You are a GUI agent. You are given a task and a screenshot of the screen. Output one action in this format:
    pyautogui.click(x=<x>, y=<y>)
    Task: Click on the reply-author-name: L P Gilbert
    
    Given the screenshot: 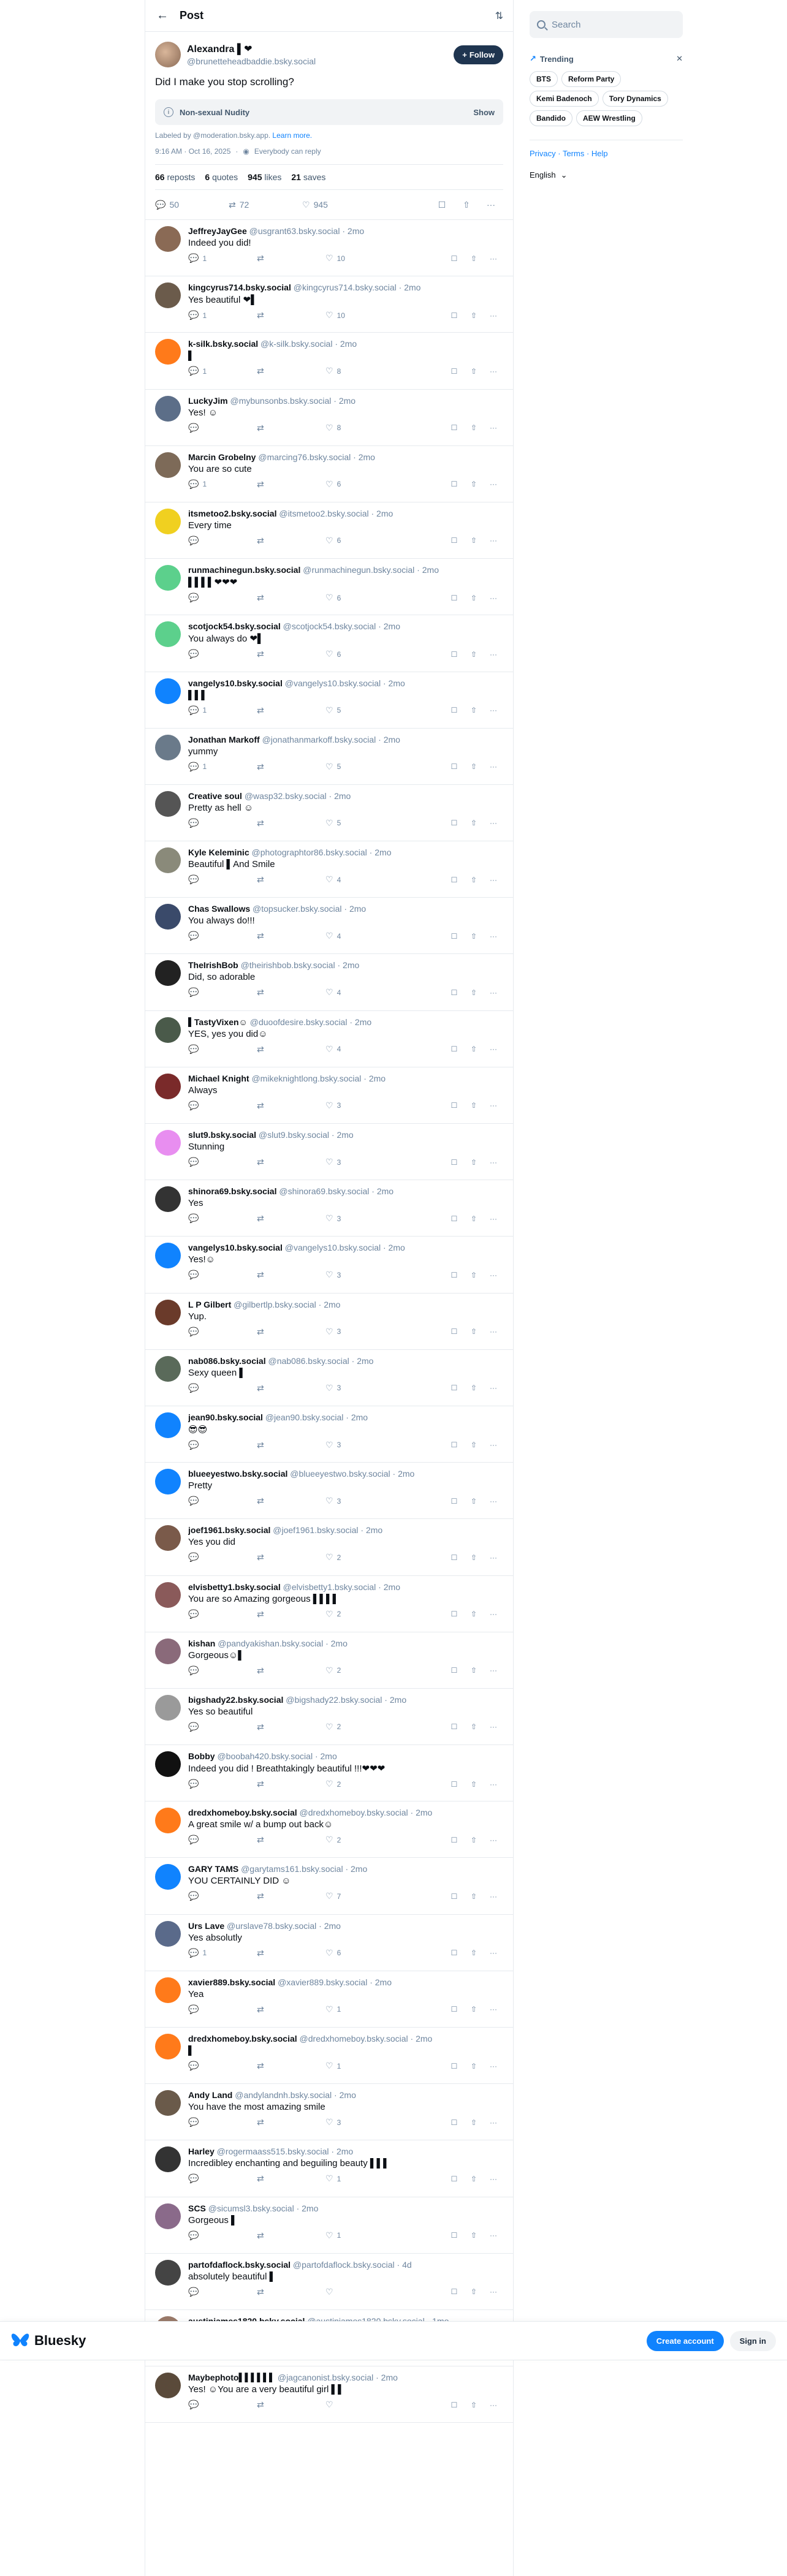 What is the action you would take?
    pyautogui.click(x=209, y=1304)
    